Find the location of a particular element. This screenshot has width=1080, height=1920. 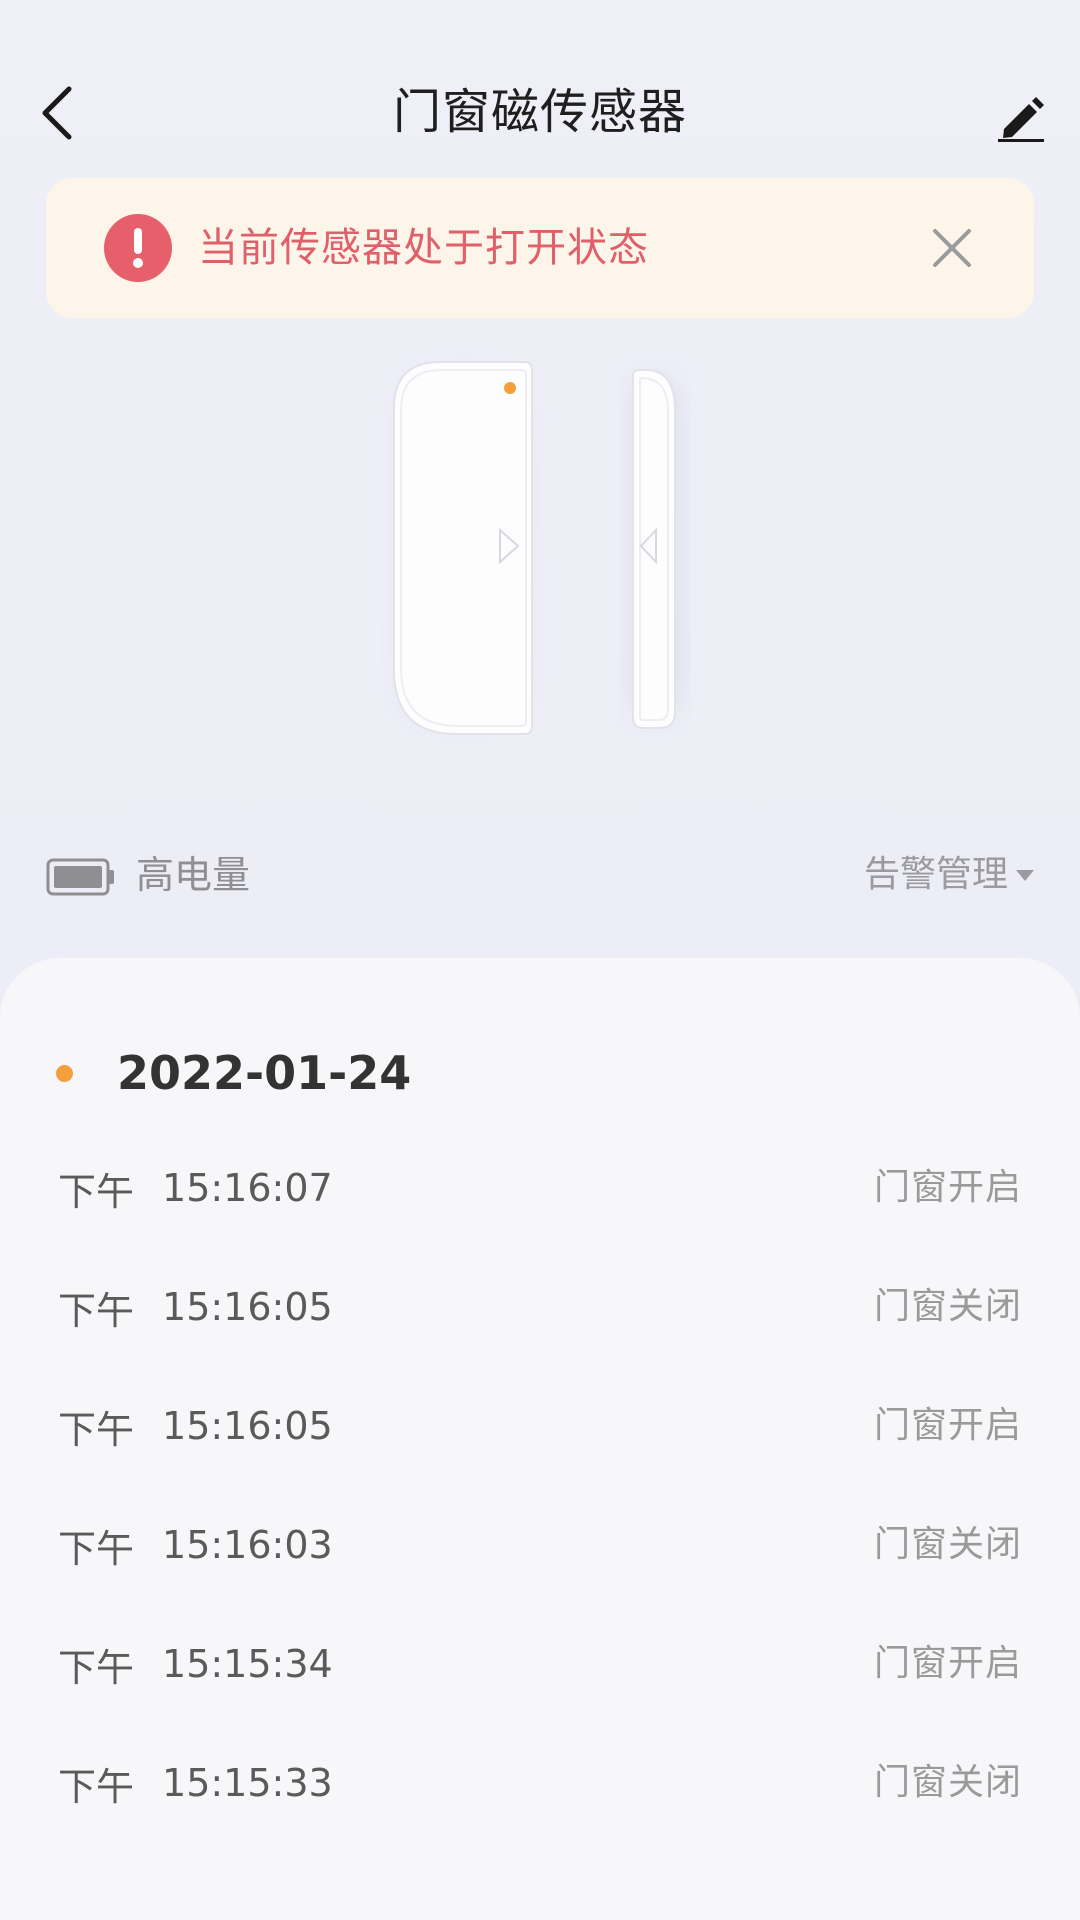

close-icon is located at coordinates (952, 248).